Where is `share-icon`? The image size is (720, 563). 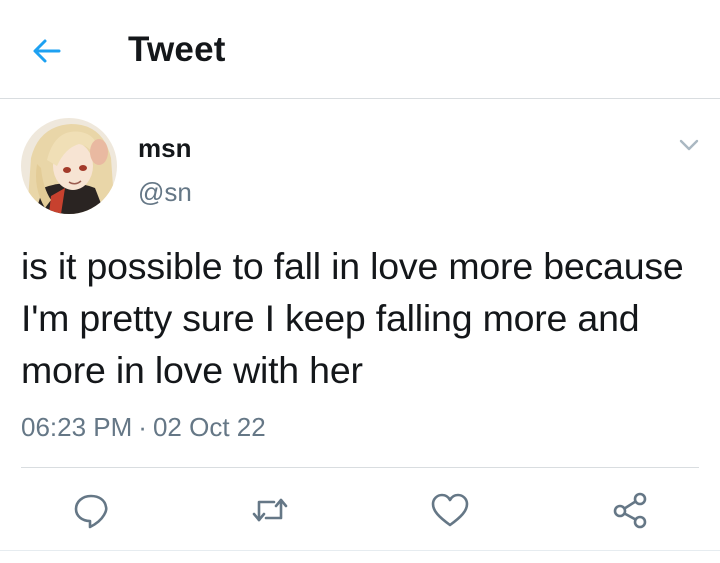 share-icon is located at coordinates (630, 510).